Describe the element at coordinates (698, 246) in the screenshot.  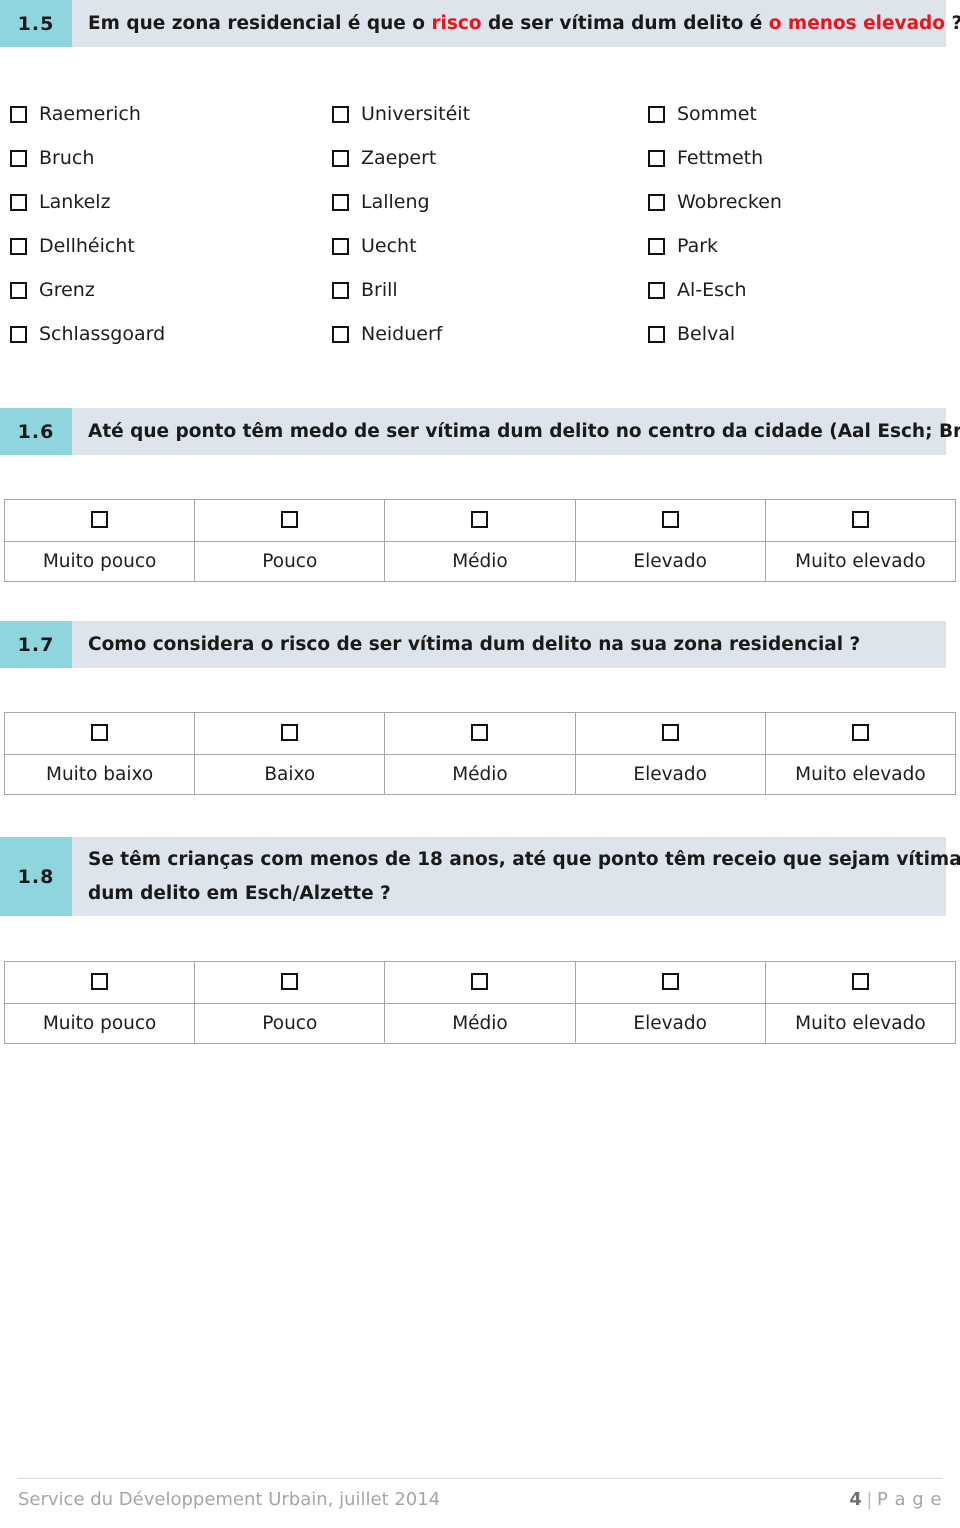
I see `zone-option-label: Park` at that location.